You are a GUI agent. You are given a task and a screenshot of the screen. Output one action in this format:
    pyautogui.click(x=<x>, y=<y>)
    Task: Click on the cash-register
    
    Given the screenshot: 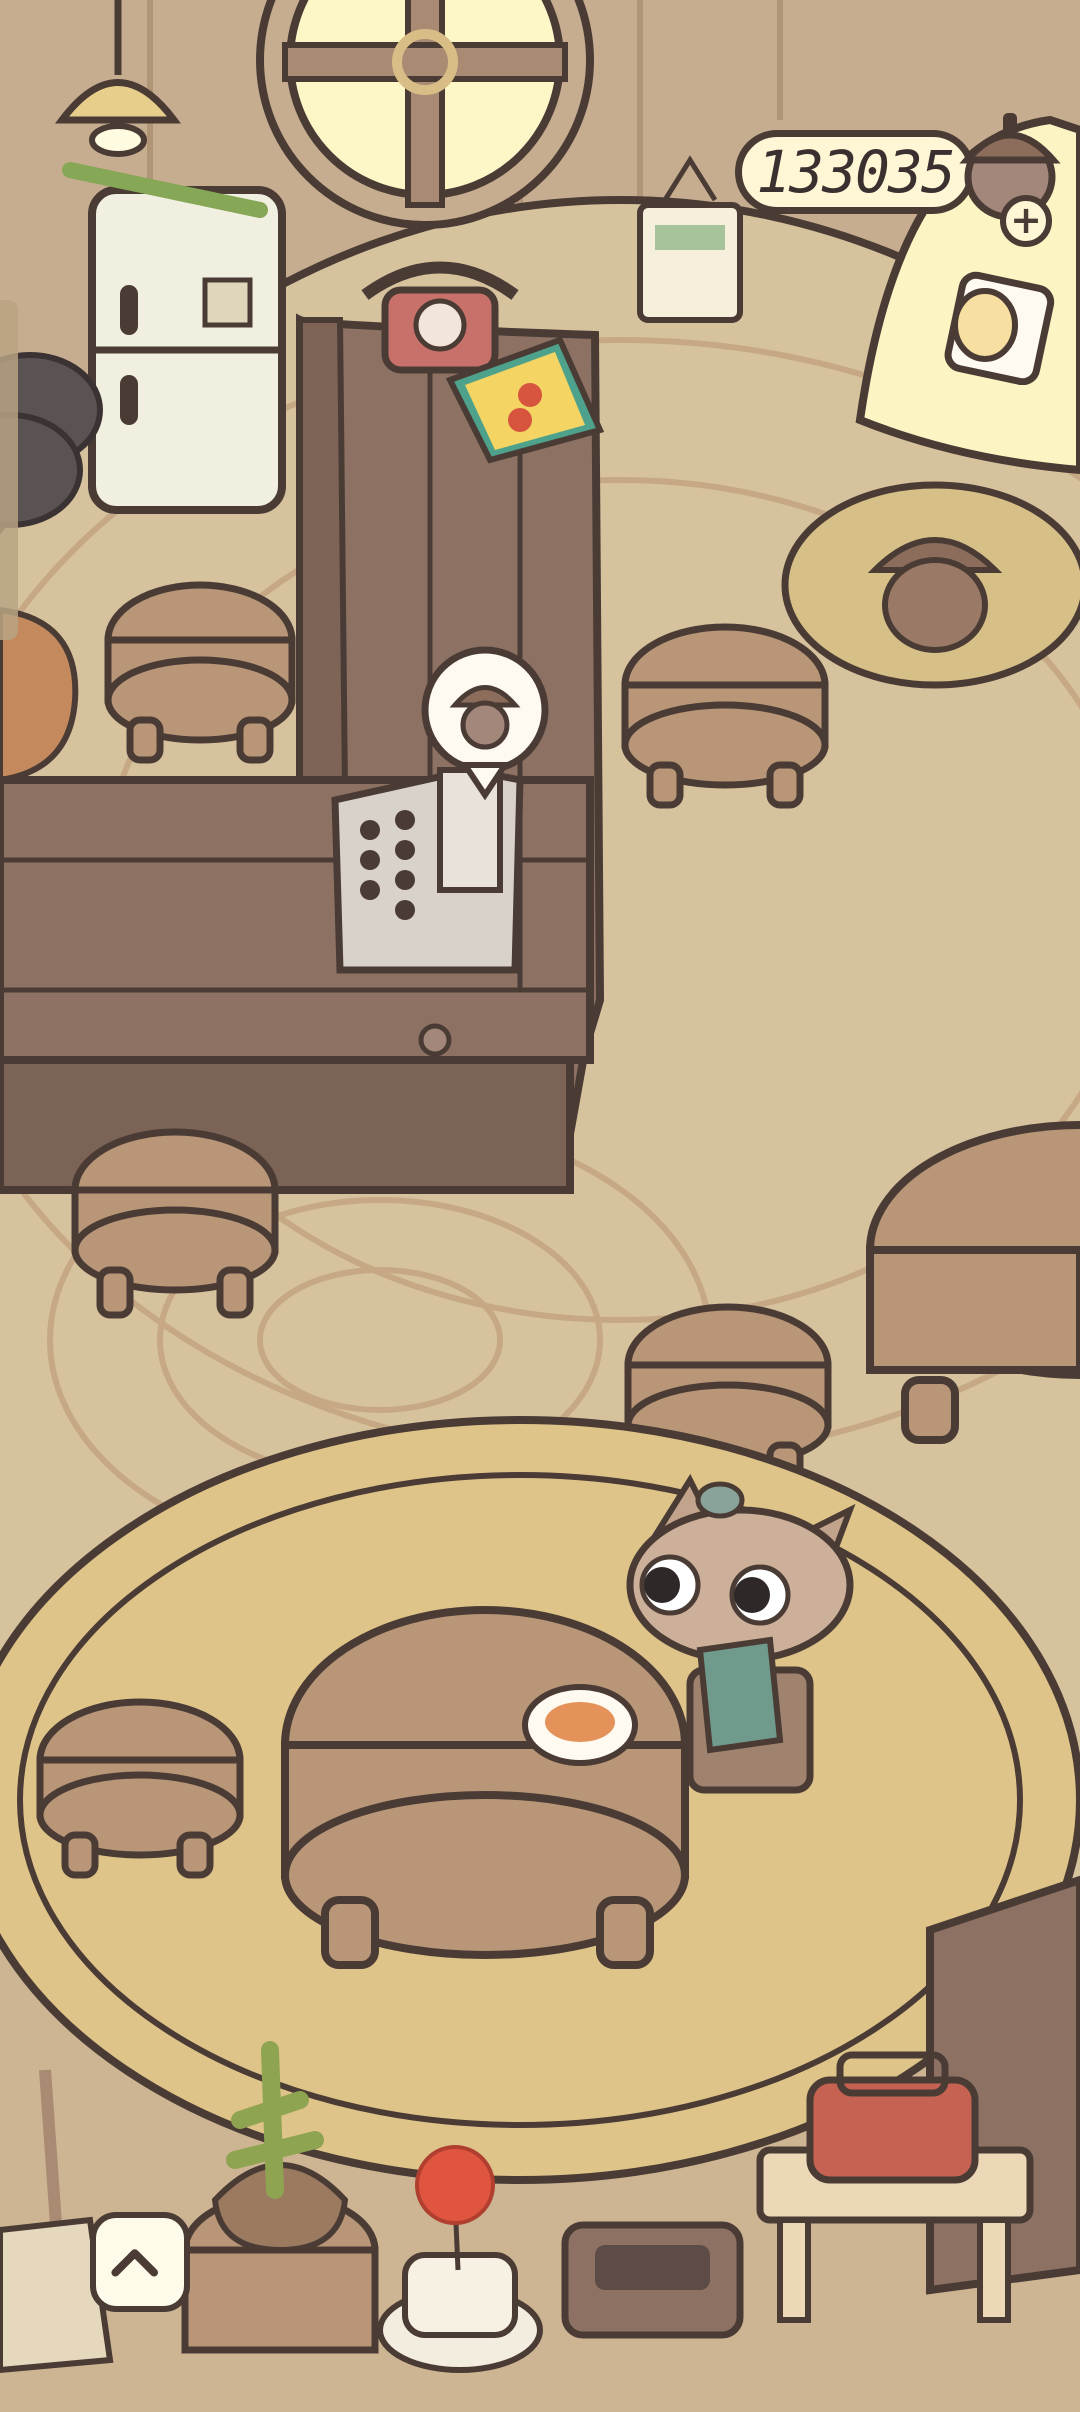 What is the action you would take?
    pyautogui.click(x=427, y=870)
    